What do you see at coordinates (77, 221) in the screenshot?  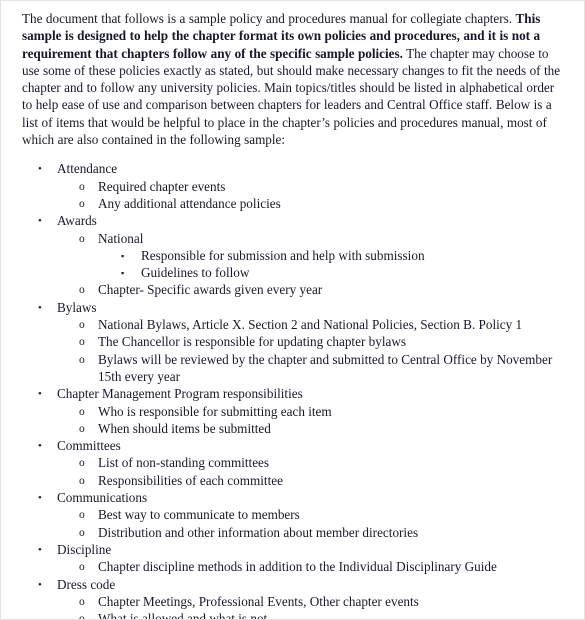 I see `outline-item-text: Awards` at bounding box center [77, 221].